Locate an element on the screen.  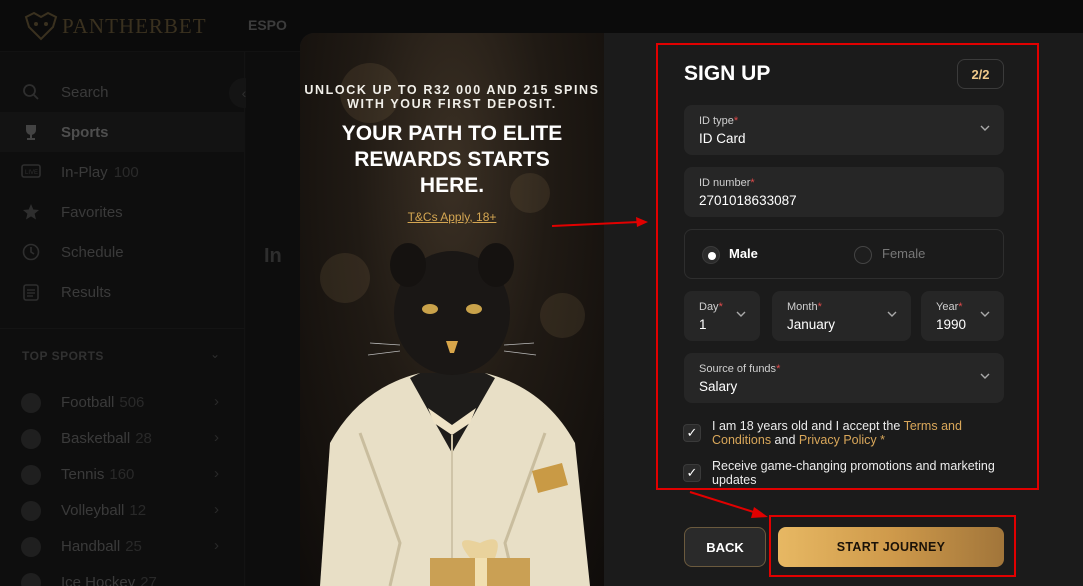
panther-illustration is located at coordinates (455, 414).